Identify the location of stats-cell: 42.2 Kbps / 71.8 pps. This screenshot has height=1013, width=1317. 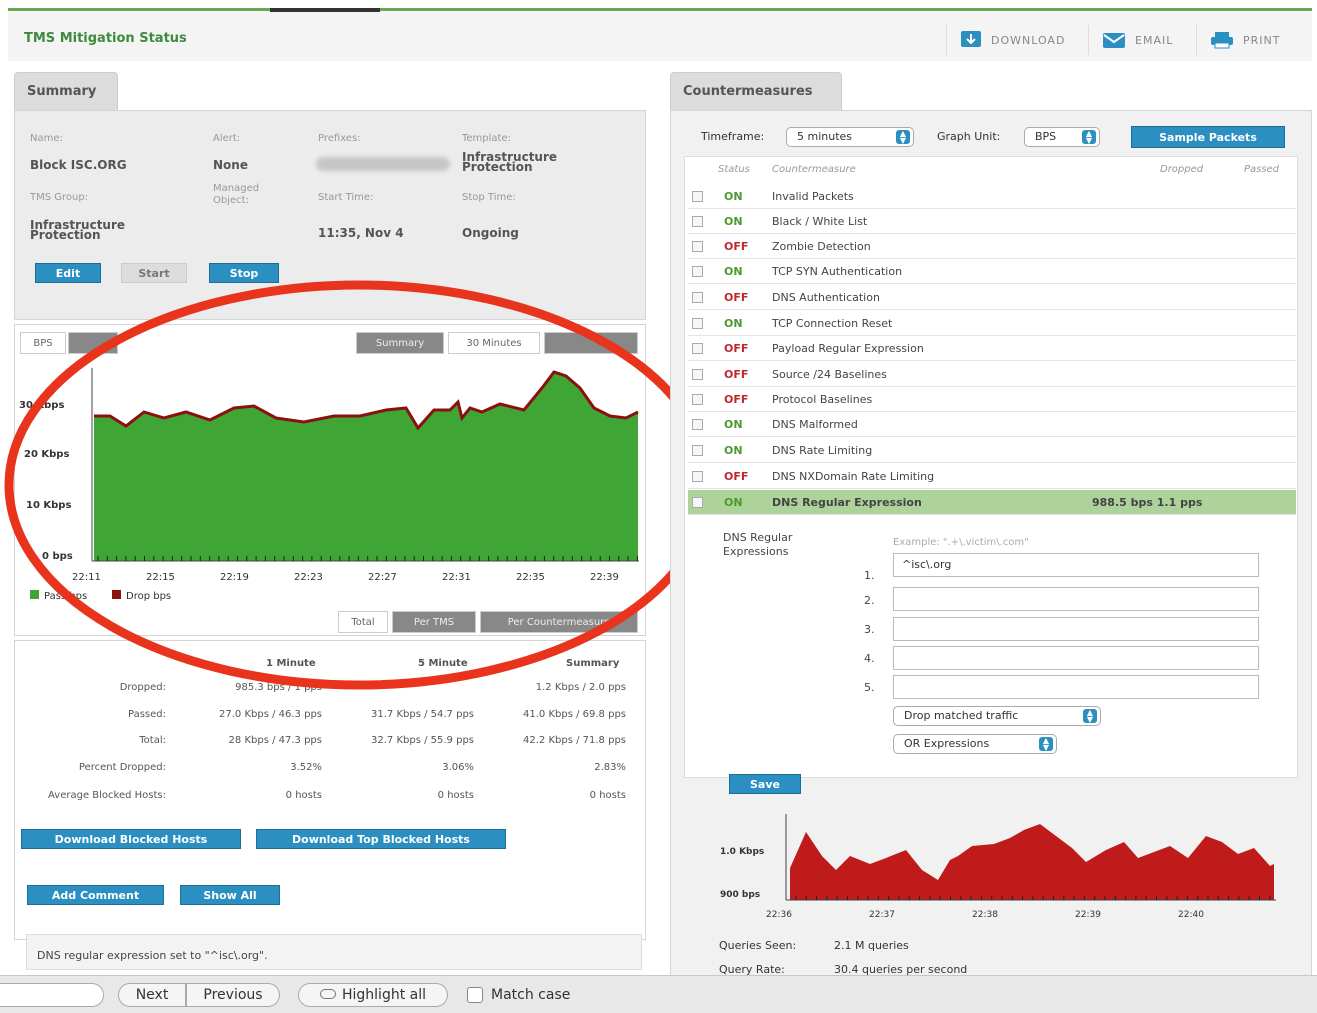
(574, 740).